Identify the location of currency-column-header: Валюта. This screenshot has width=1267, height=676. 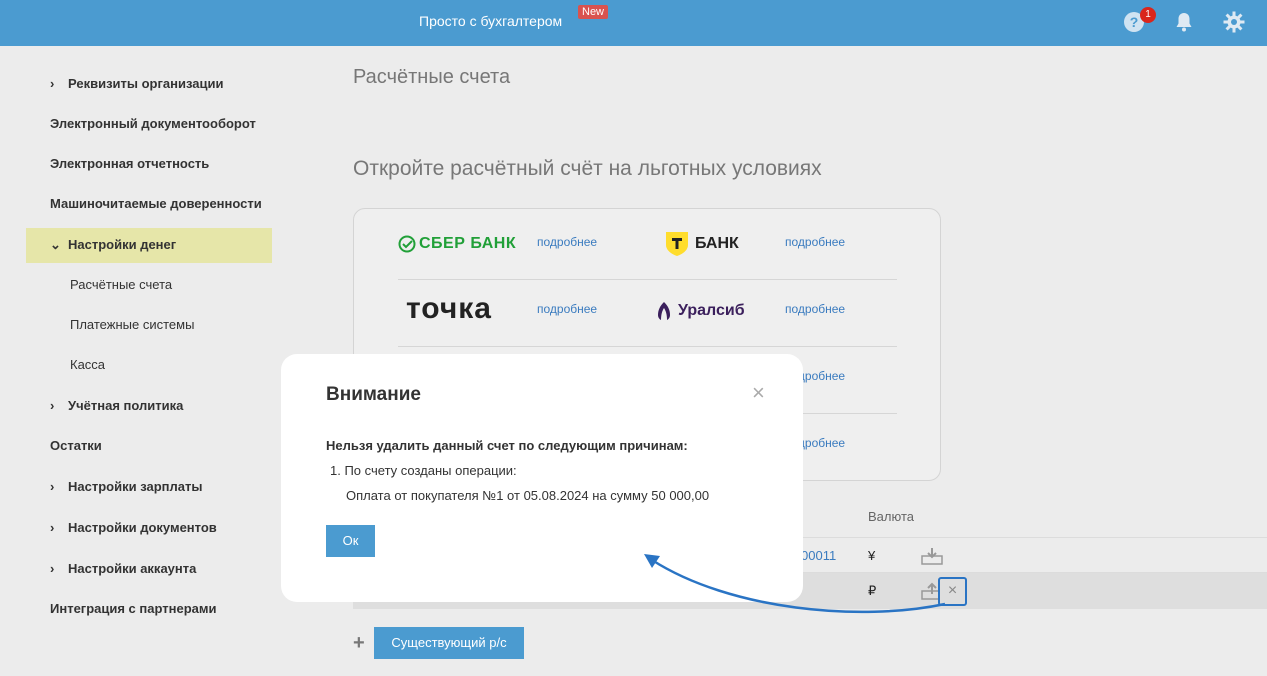
(891, 516).